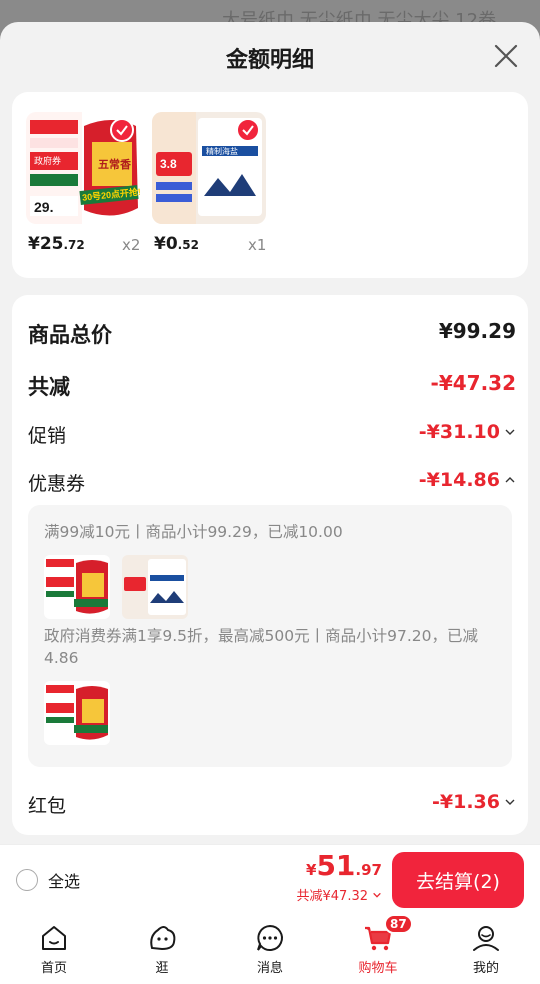  What do you see at coordinates (131, 245) in the screenshot?
I see `product-quantity: x2` at bounding box center [131, 245].